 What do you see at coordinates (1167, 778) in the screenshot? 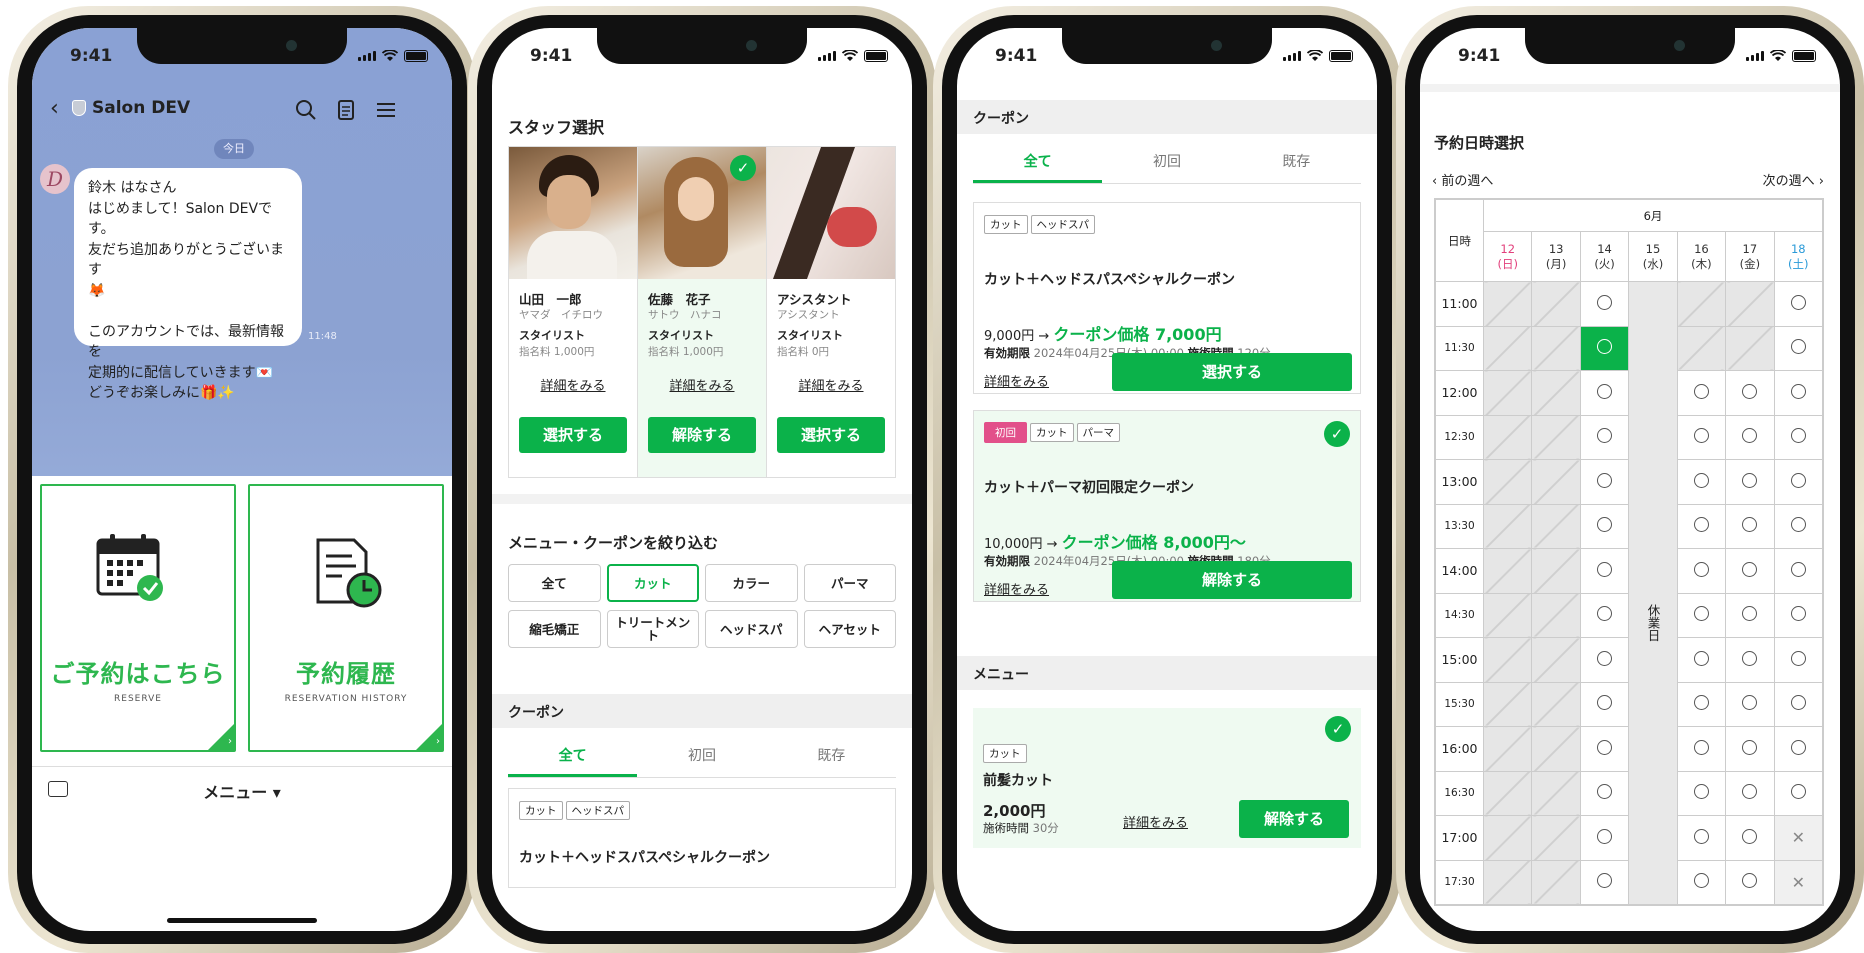
I see `menu-item-card: カット ✓ 前髪カット 2,000円 施術時間 30分 詳細をみる 解除する` at bounding box center [1167, 778].